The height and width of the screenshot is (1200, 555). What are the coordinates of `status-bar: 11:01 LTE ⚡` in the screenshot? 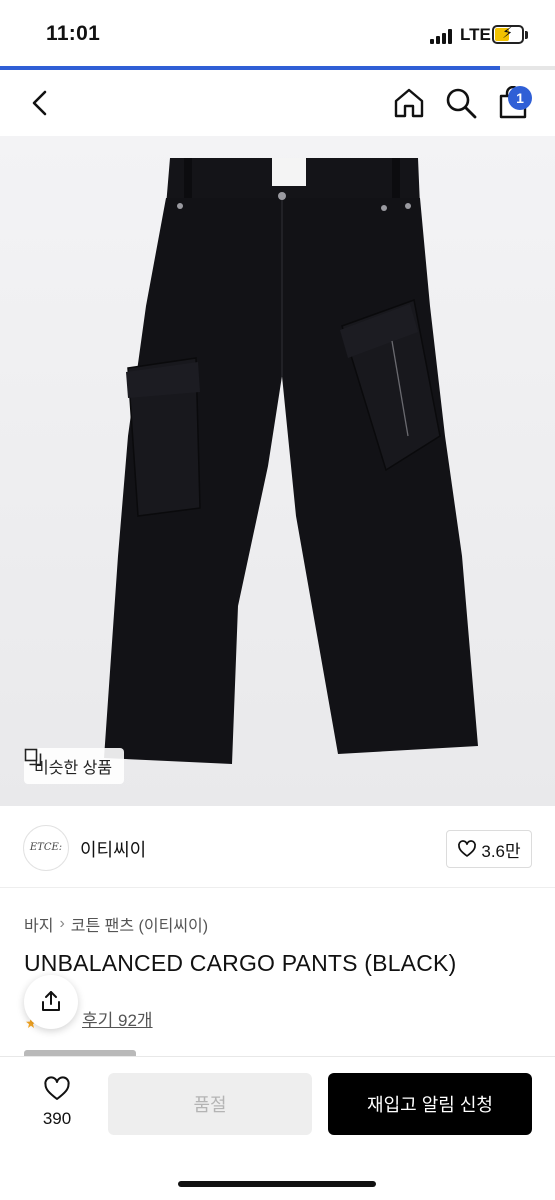 It's located at (277, 33).